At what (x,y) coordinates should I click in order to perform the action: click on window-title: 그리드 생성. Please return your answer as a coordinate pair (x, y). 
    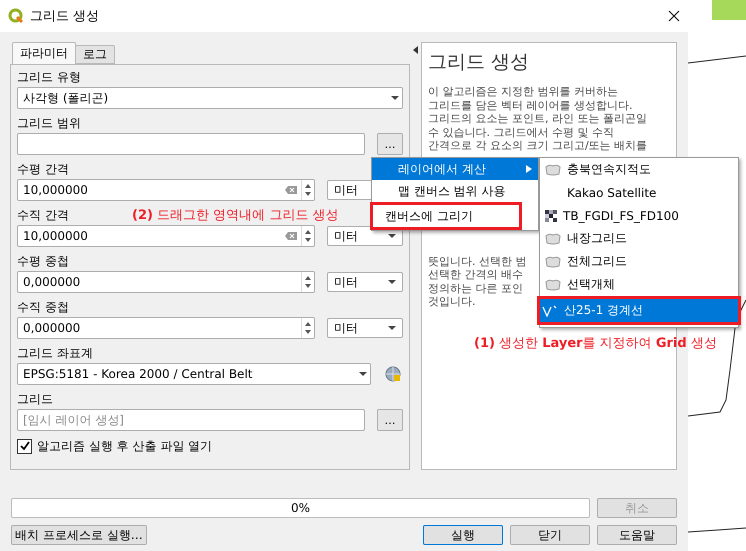
    Looking at the image, I should click on (65, 16).